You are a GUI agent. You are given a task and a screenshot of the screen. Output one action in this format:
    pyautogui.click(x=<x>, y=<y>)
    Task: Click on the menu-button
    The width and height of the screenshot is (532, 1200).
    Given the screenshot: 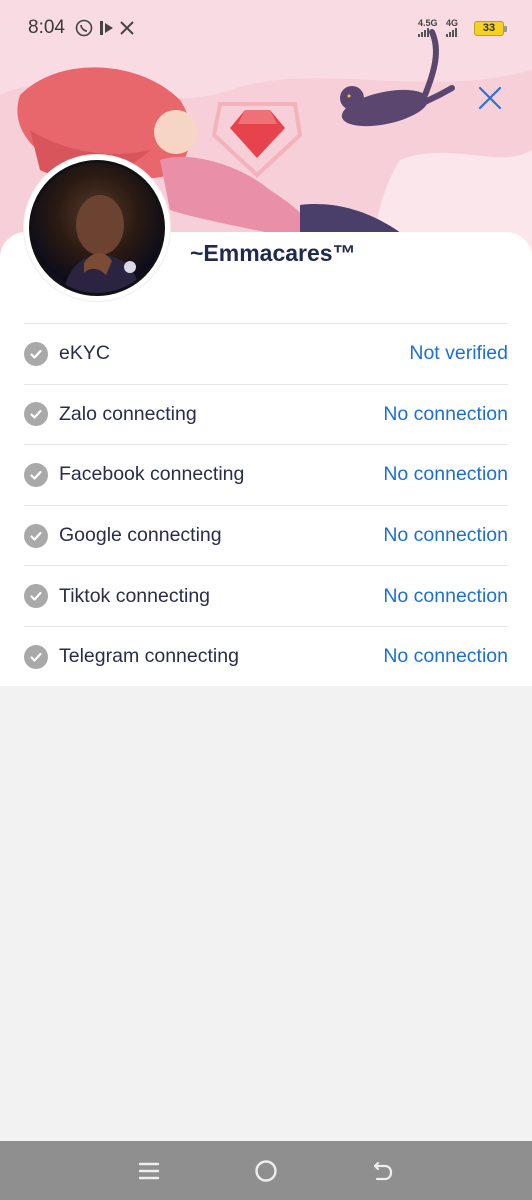 What is the action you would take?
    pyautogui.click(x=149, y=1171)
    